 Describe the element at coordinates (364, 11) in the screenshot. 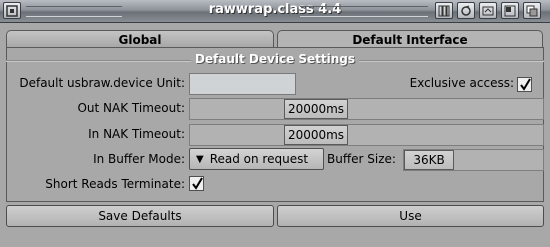

I see `titlebar-groove` at that location.